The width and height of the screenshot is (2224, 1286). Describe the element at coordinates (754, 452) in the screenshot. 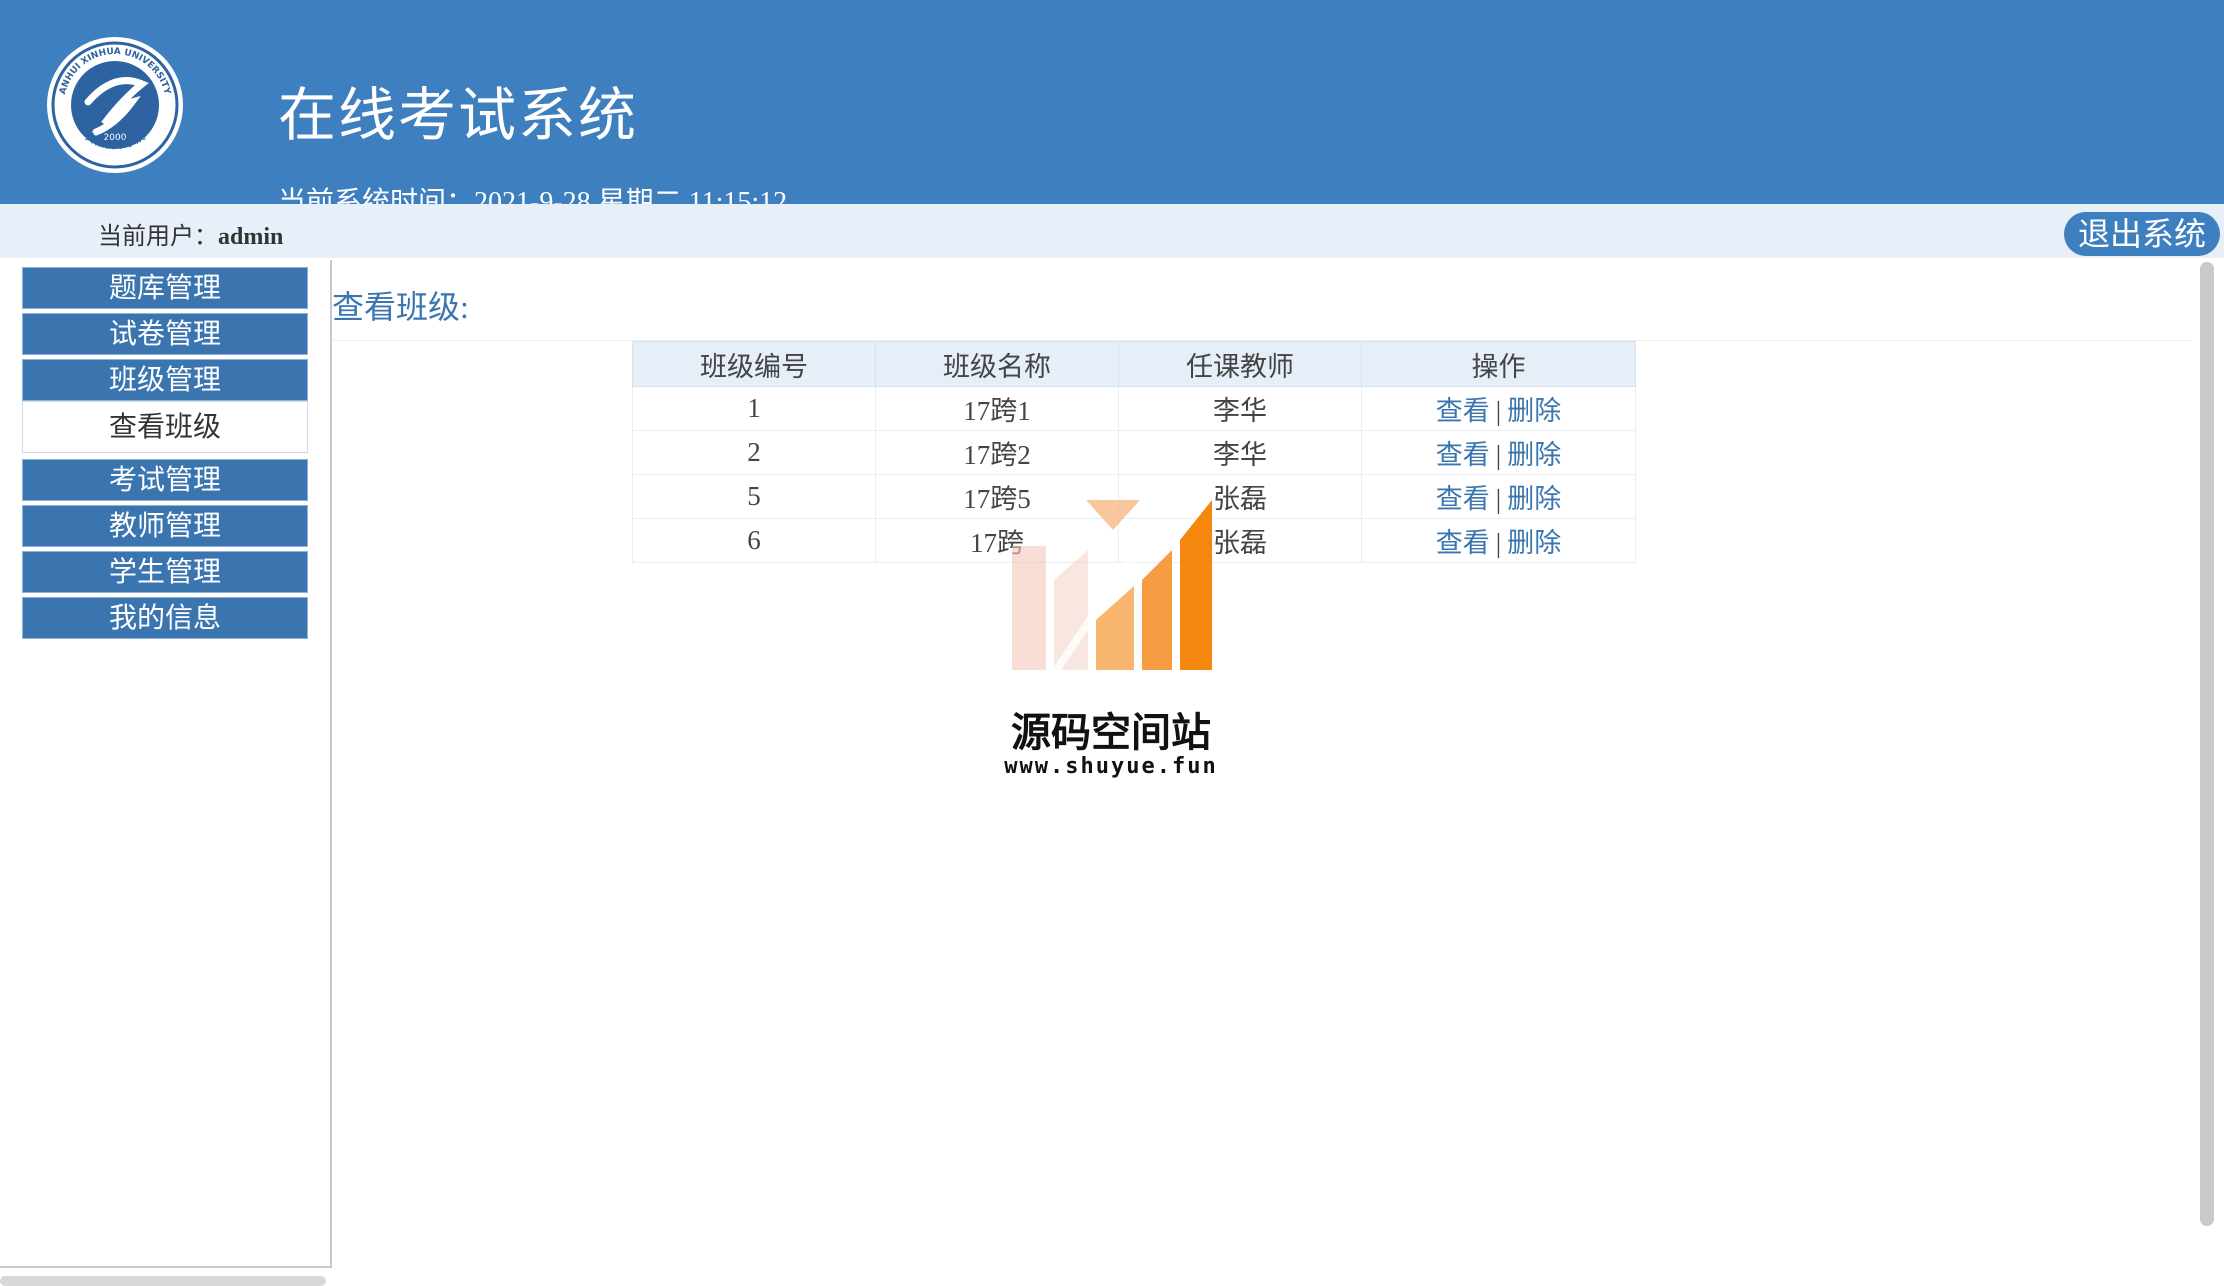

I see `cell-class-id: 2` at that location.